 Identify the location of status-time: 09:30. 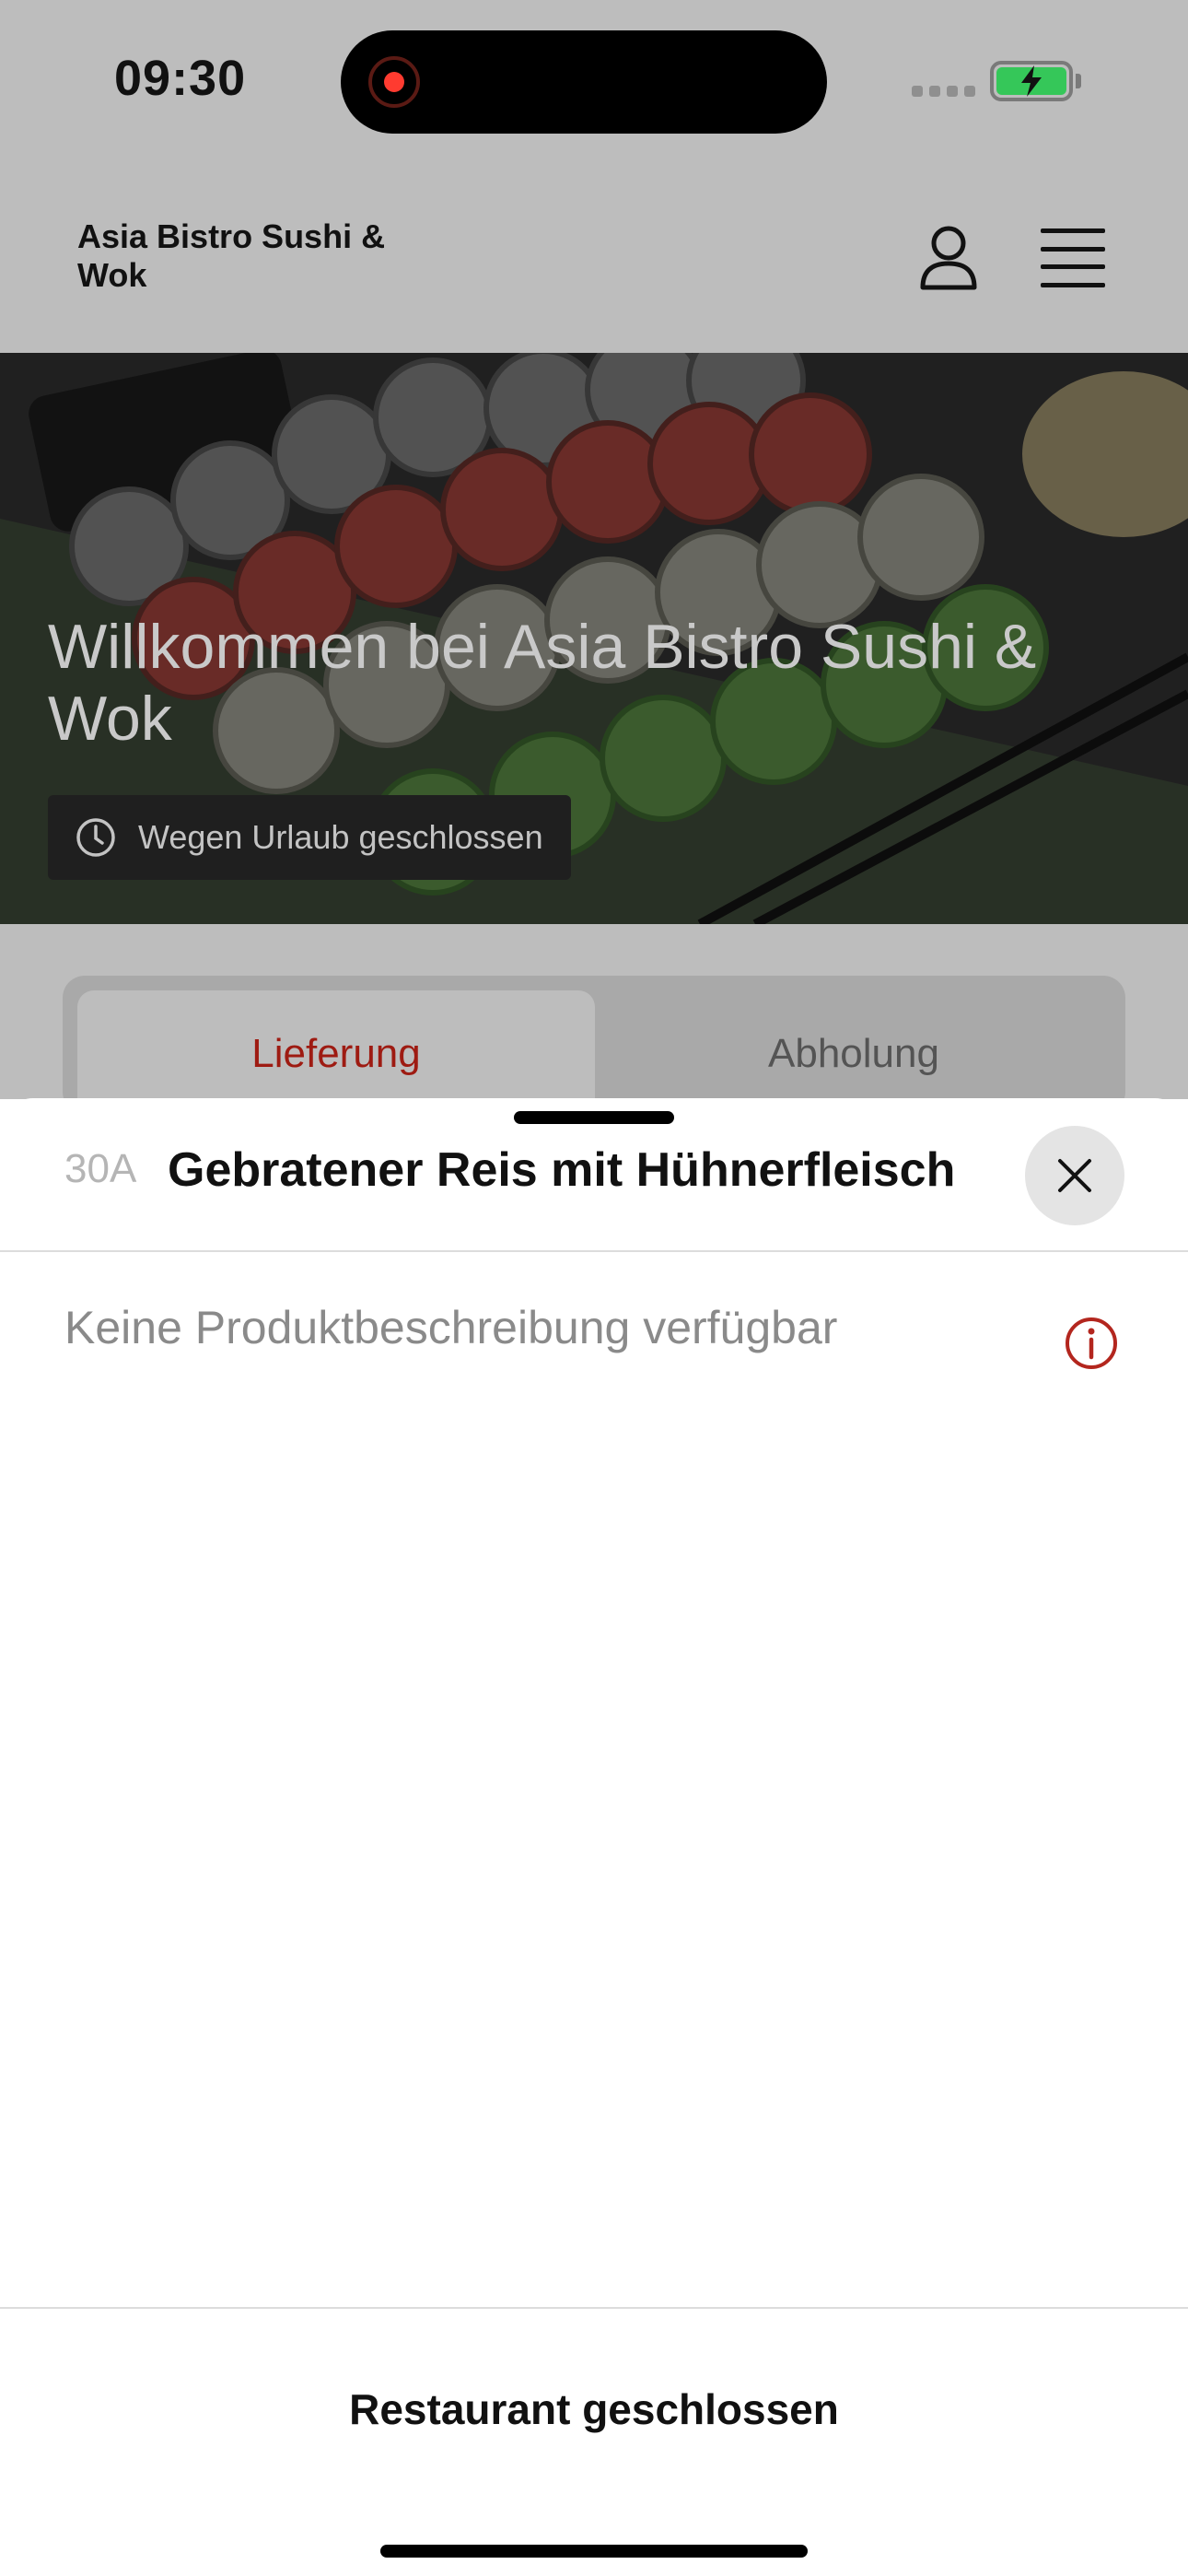
(180, 78).